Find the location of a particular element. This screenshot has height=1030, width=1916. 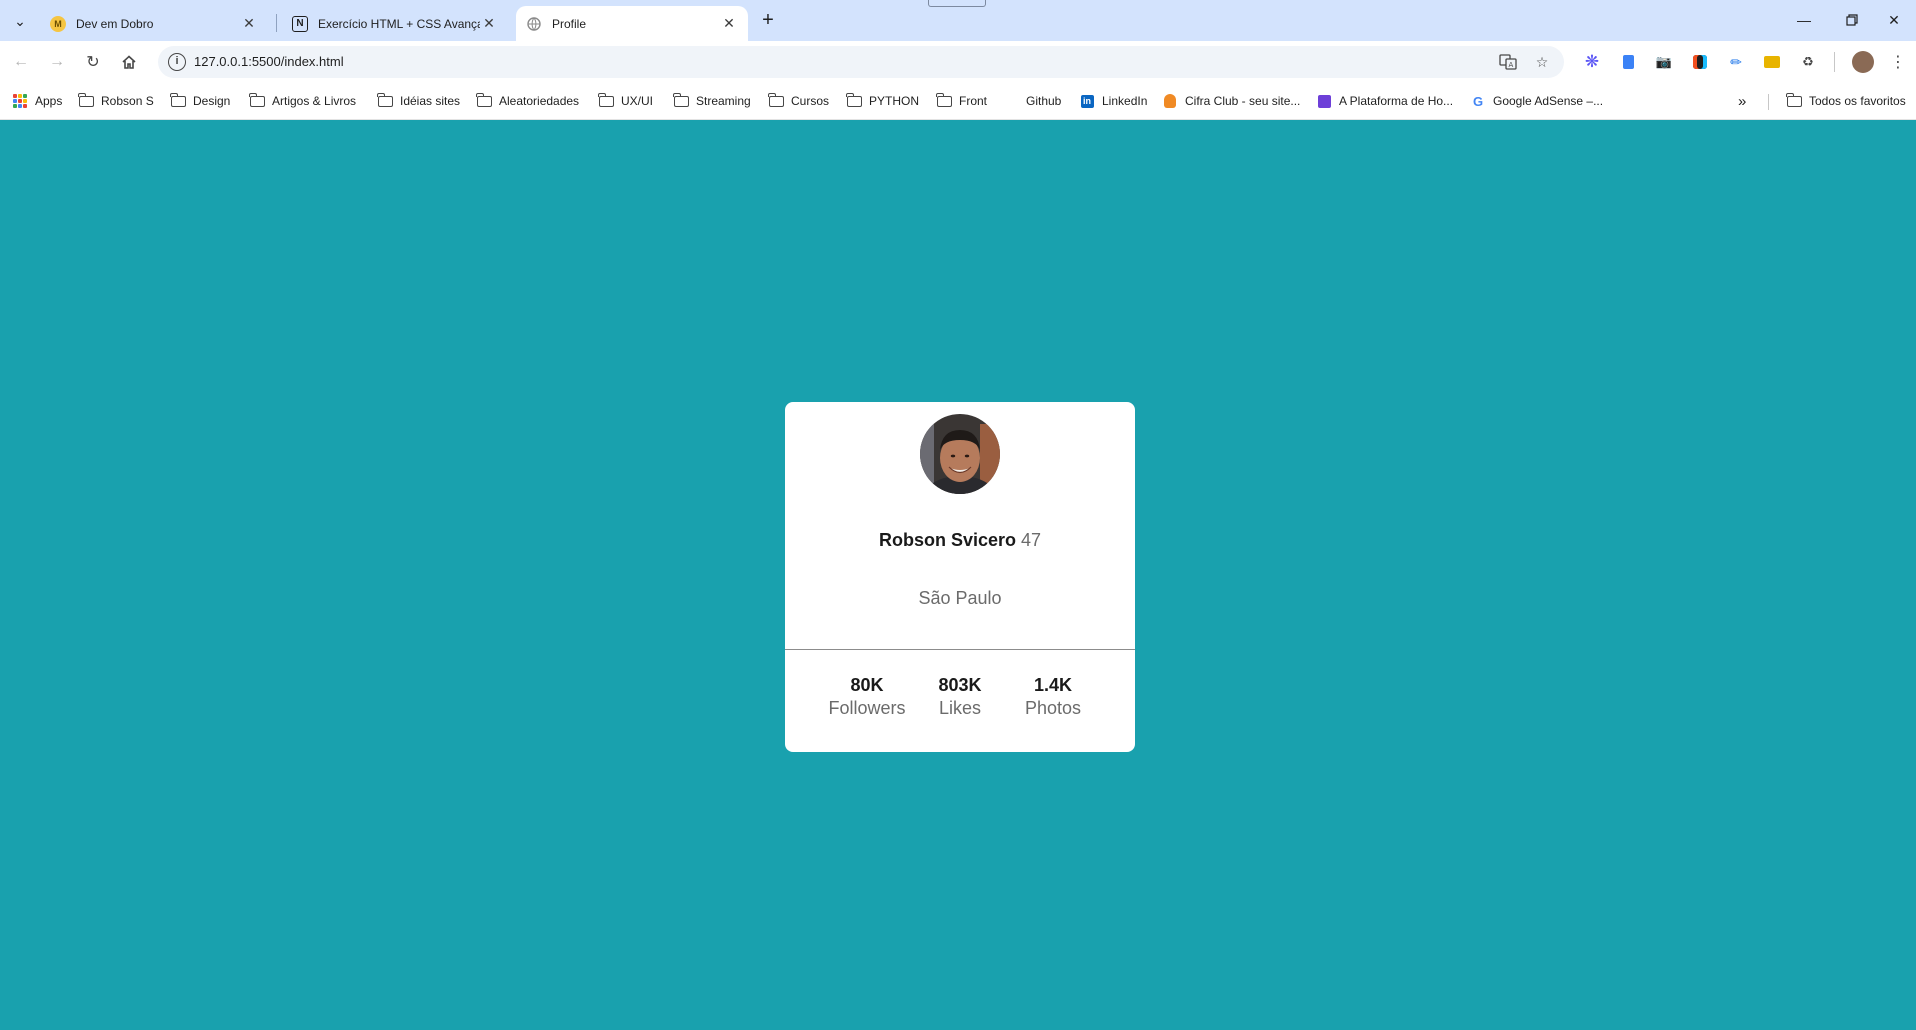

toolbar-separator is located at coordinates (1834, 62).